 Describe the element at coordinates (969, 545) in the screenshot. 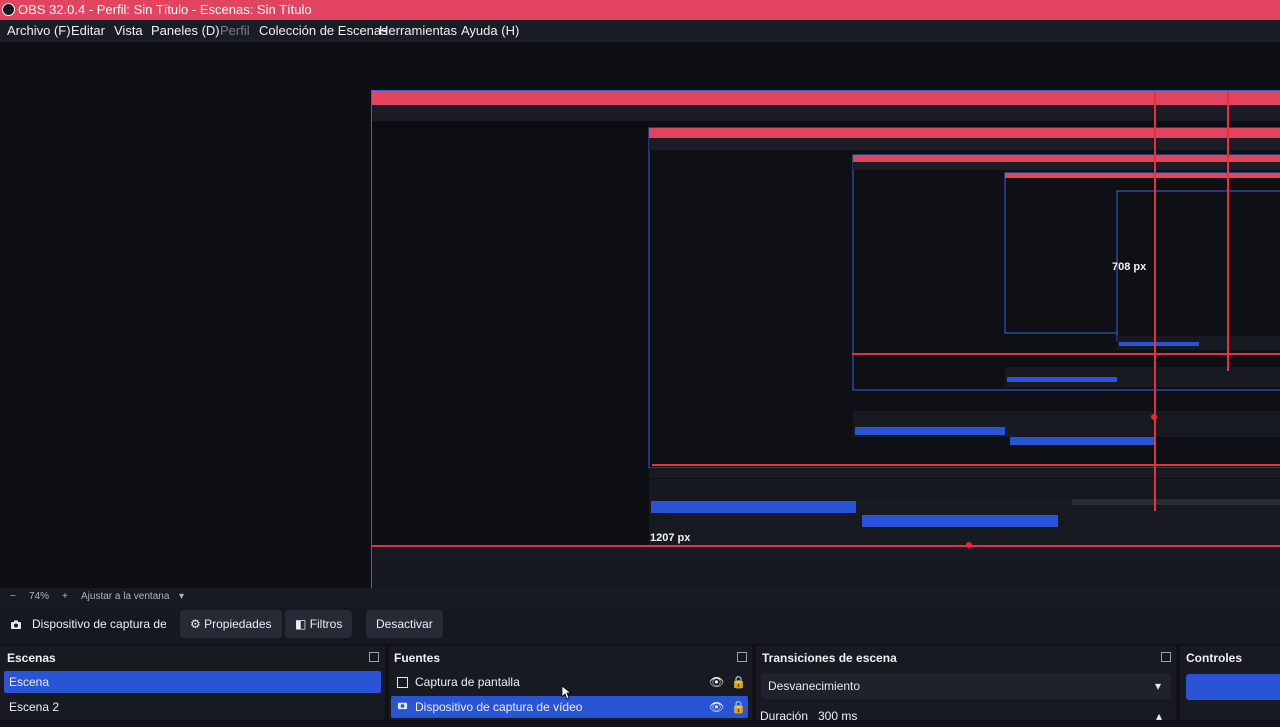

I see `measure-handle` at that location.